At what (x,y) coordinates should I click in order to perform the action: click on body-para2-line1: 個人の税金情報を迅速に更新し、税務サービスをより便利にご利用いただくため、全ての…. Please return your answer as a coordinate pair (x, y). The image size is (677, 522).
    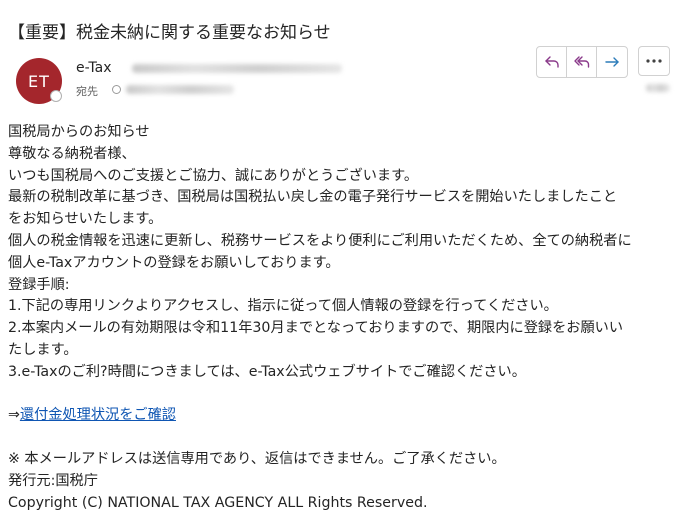
    Looking at the image, I should click on (320, 240).